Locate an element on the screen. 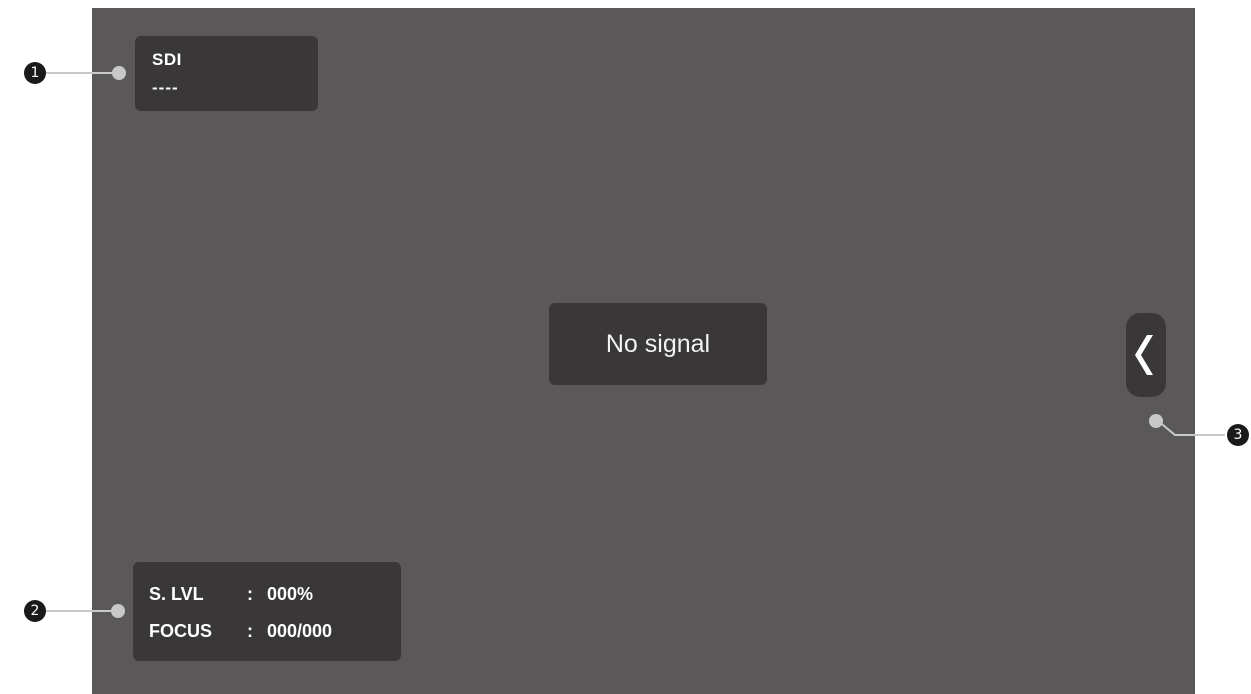 This screenshot has height=694, width=1251. signal-level-label: S. LVL is located at coordinates (176, 594).